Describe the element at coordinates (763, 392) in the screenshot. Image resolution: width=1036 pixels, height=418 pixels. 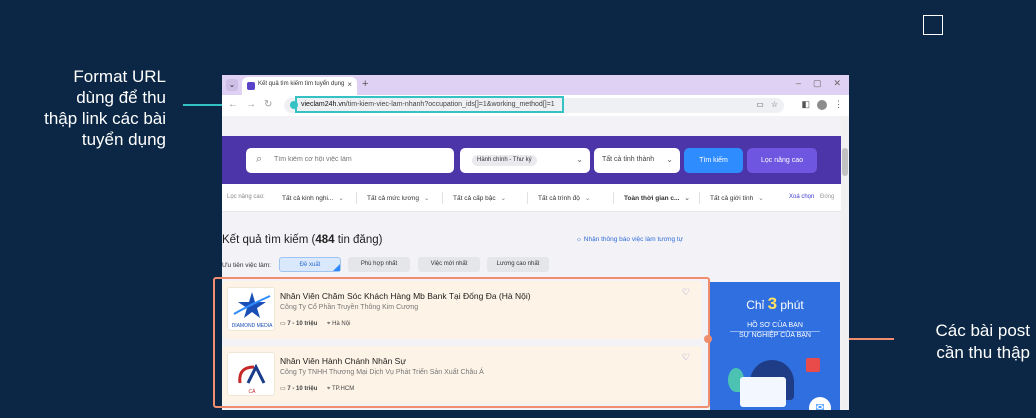
I see `screen-illustration-icon` at that location.